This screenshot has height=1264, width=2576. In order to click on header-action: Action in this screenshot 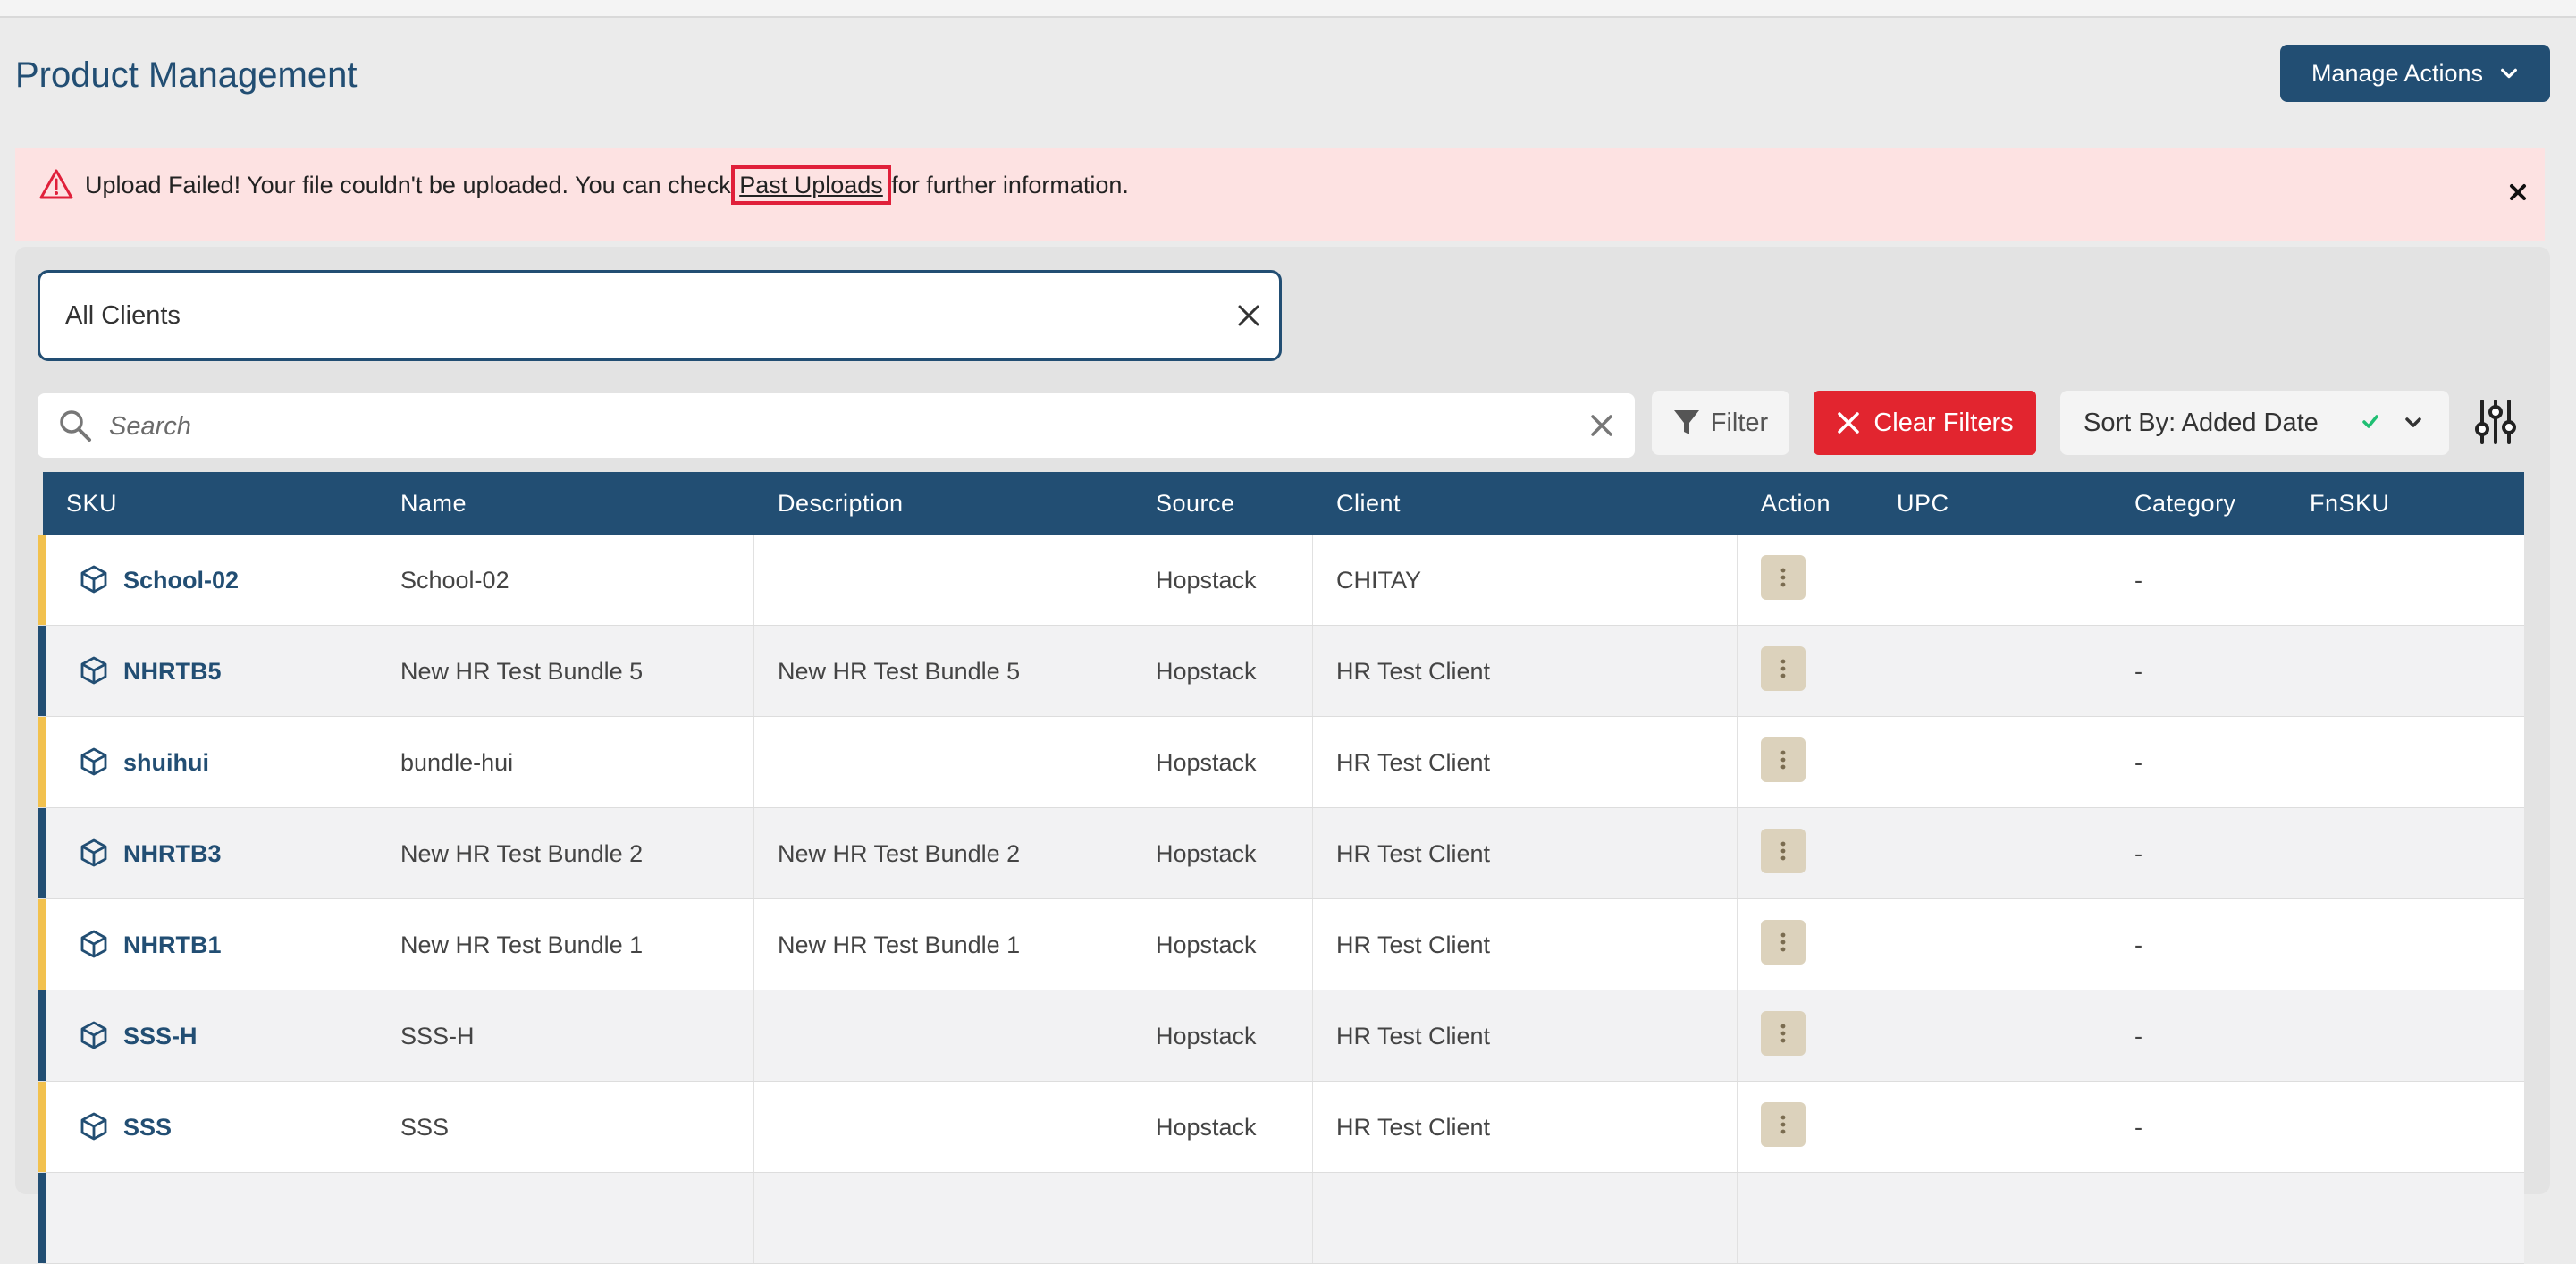, I will do `click(1796, 503)`.